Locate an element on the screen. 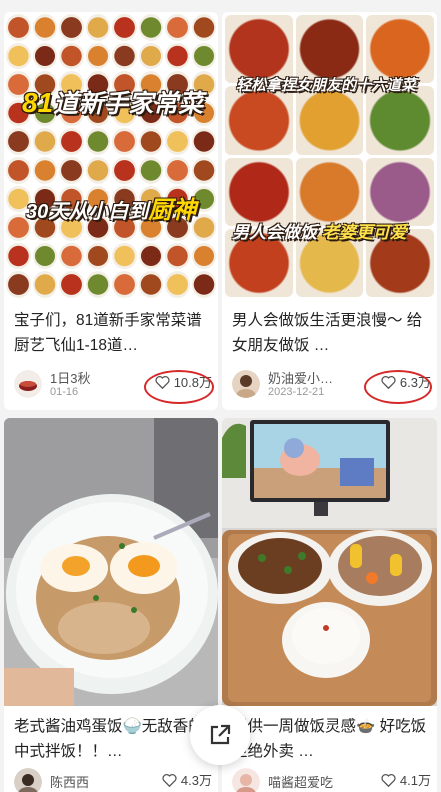 The width and height of the screenshot is (441, 792). author-name: 陈西西 is located at coordinates (69, 781).